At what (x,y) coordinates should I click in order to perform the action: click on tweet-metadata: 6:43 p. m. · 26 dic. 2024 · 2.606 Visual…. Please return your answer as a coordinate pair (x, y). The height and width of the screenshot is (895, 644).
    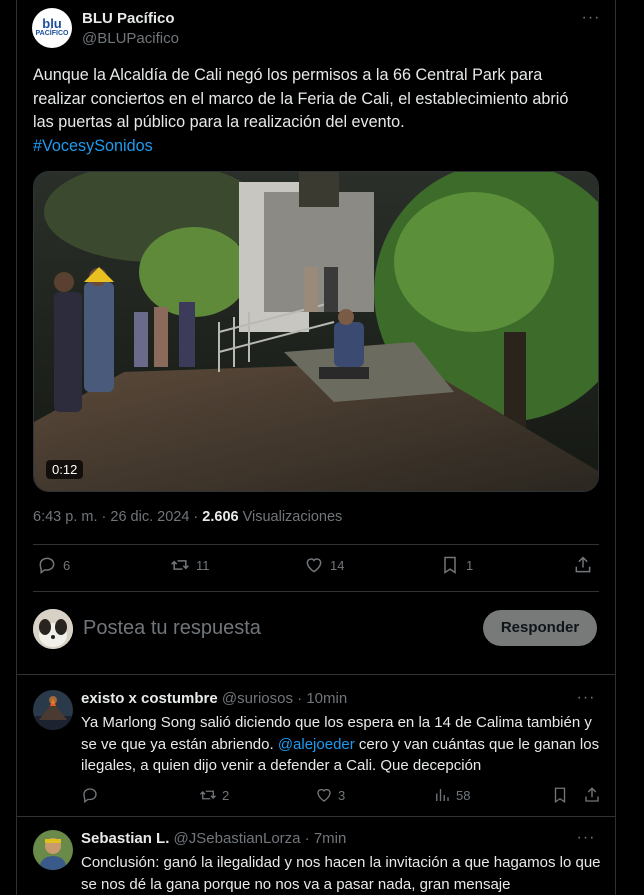
    Looking at the image, I should click on (187, 517).